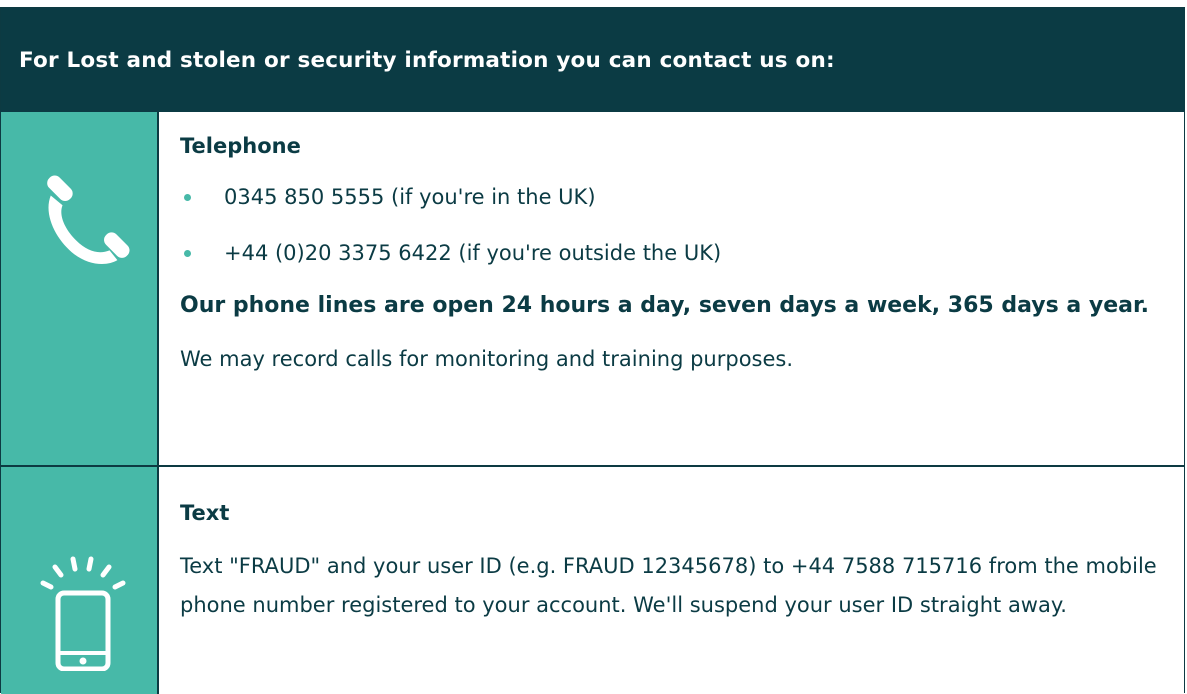 This screenshot has width=1187, height=694. Describe the element at coordinates (672, 197) in the screenshot. I see `list-item: 0345 850 5555 (if you're in the UK)` at that location.